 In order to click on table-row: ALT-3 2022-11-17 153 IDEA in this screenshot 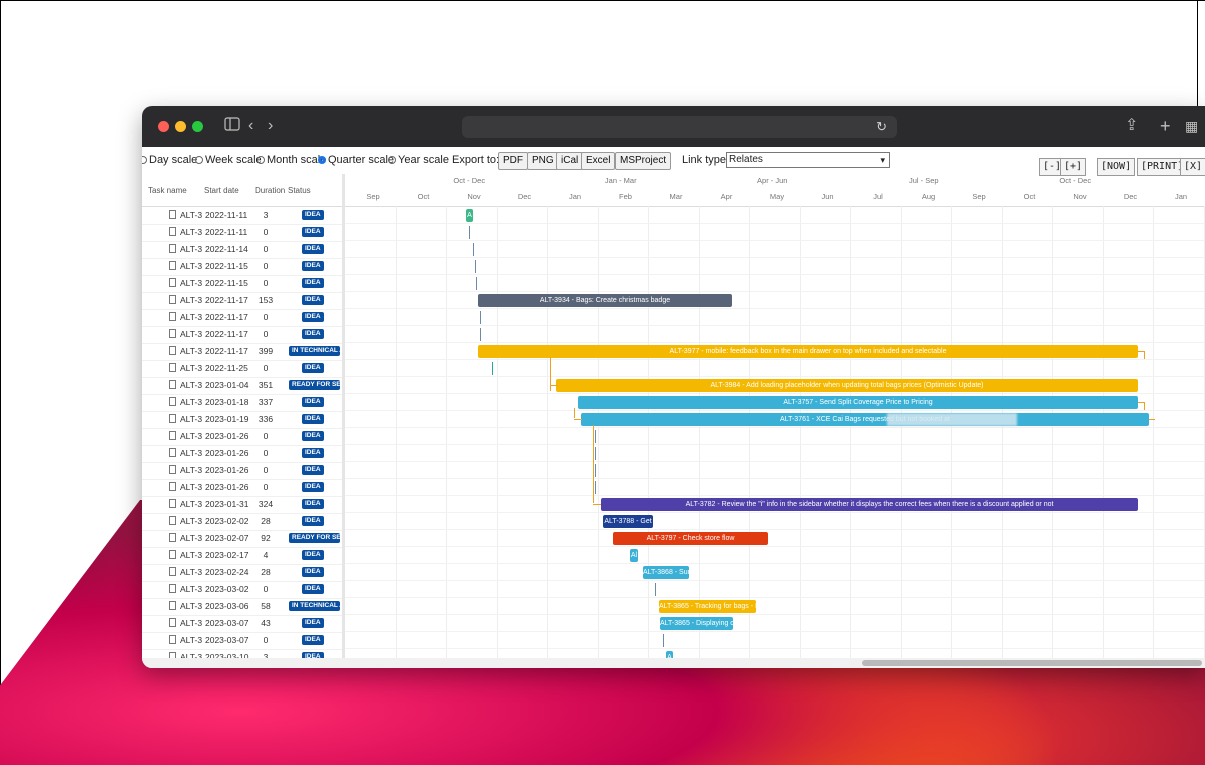, I will do `click(242, 301)`.